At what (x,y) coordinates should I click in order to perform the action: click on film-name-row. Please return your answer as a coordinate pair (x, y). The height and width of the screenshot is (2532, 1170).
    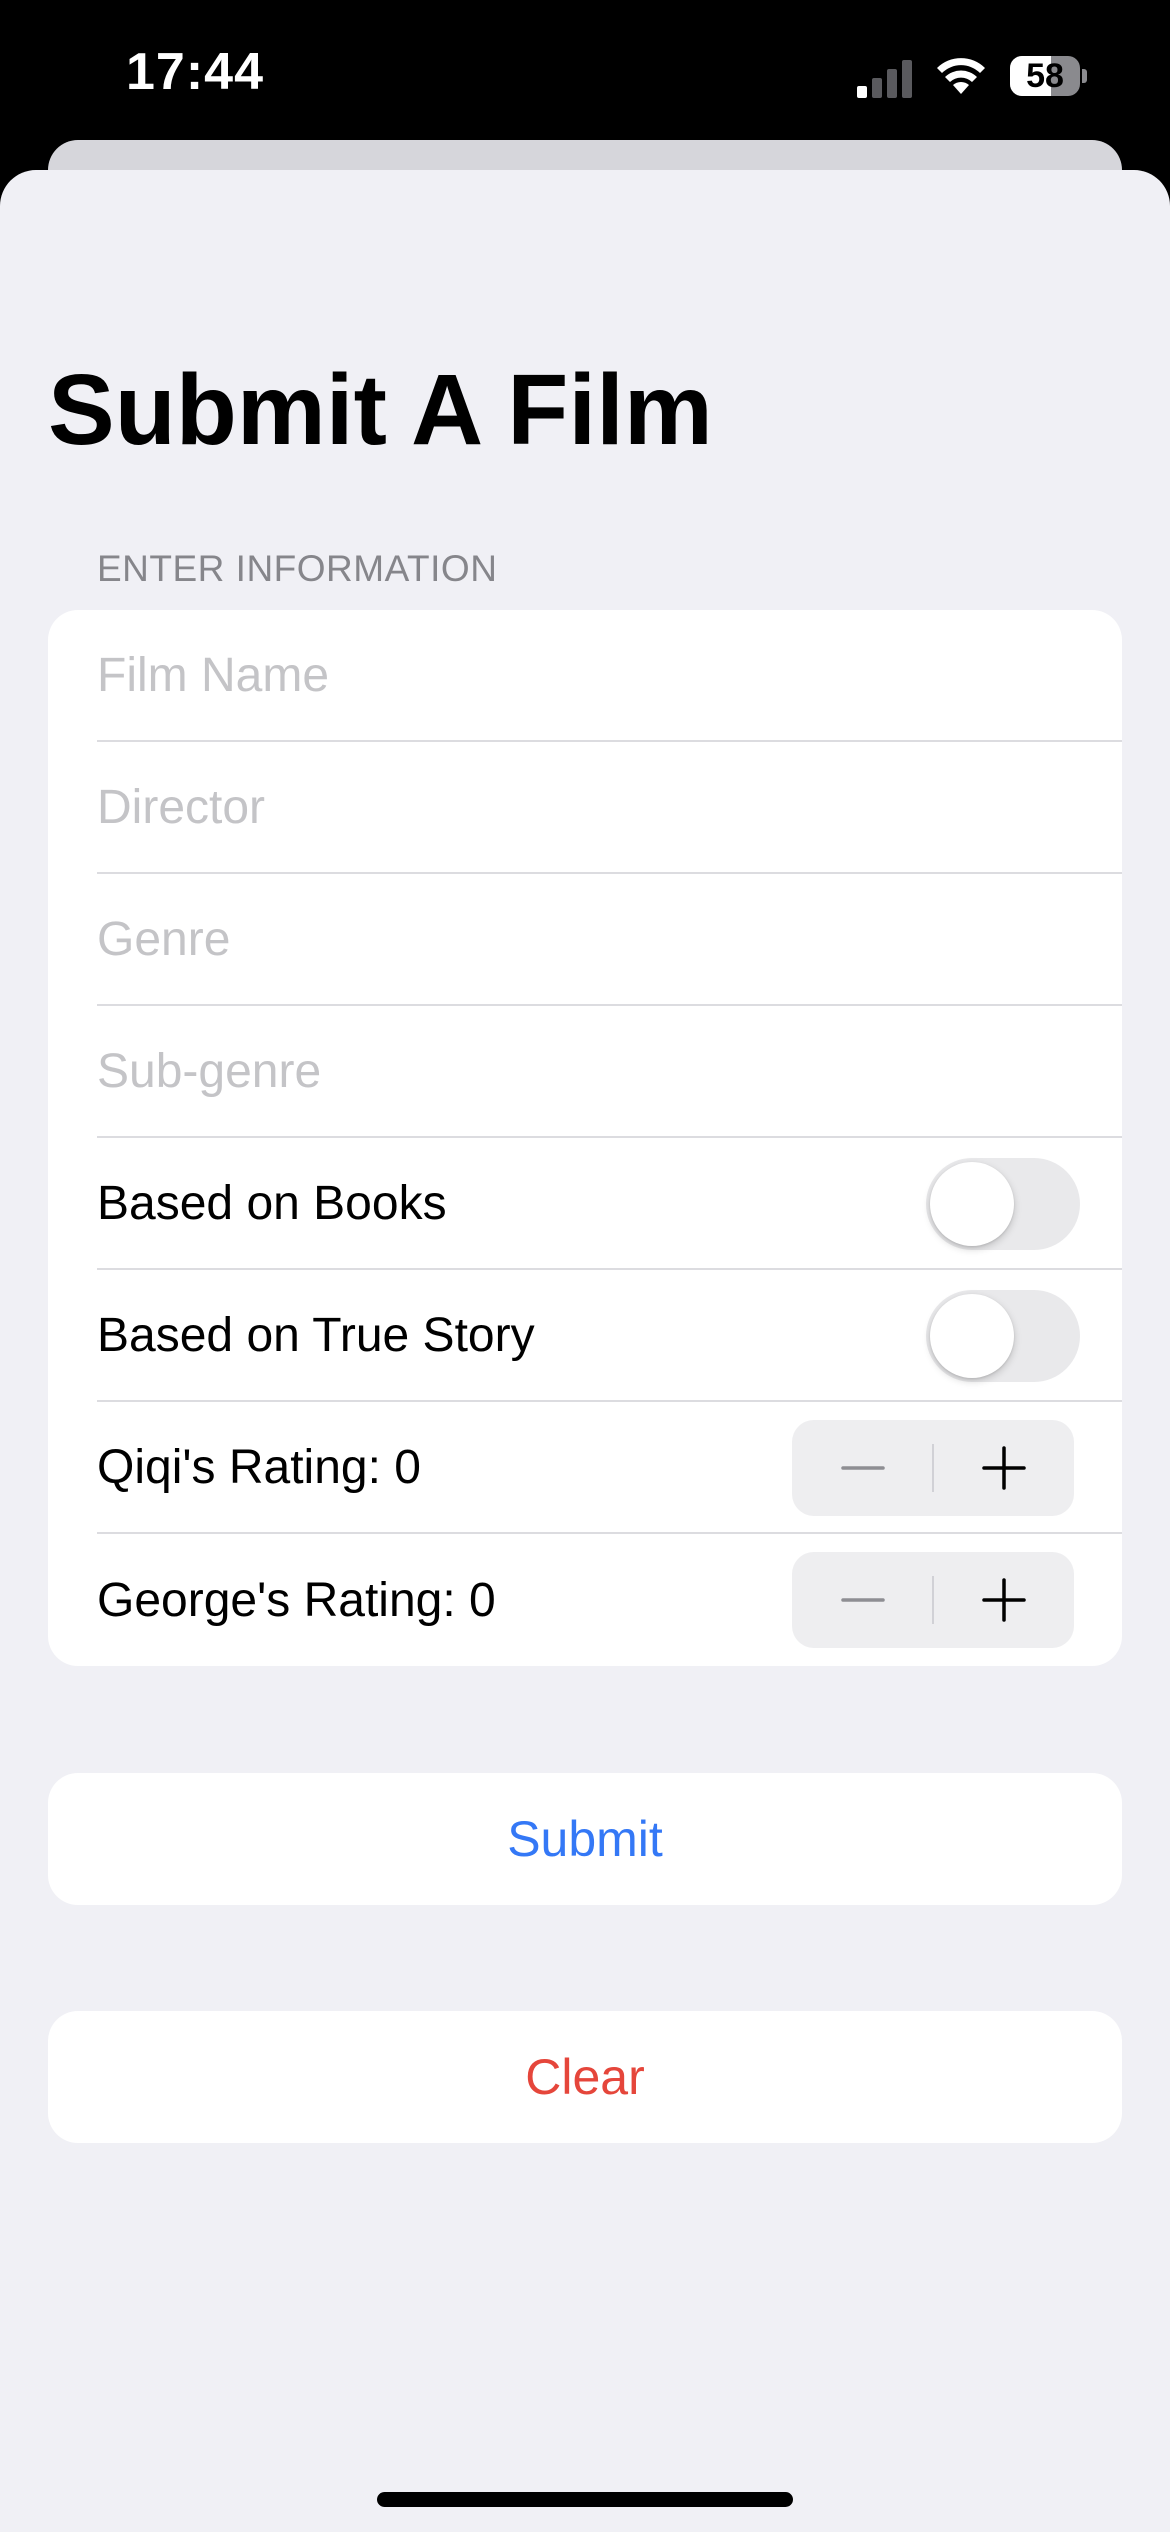
    Looking at the image, I should click on (609, 676).